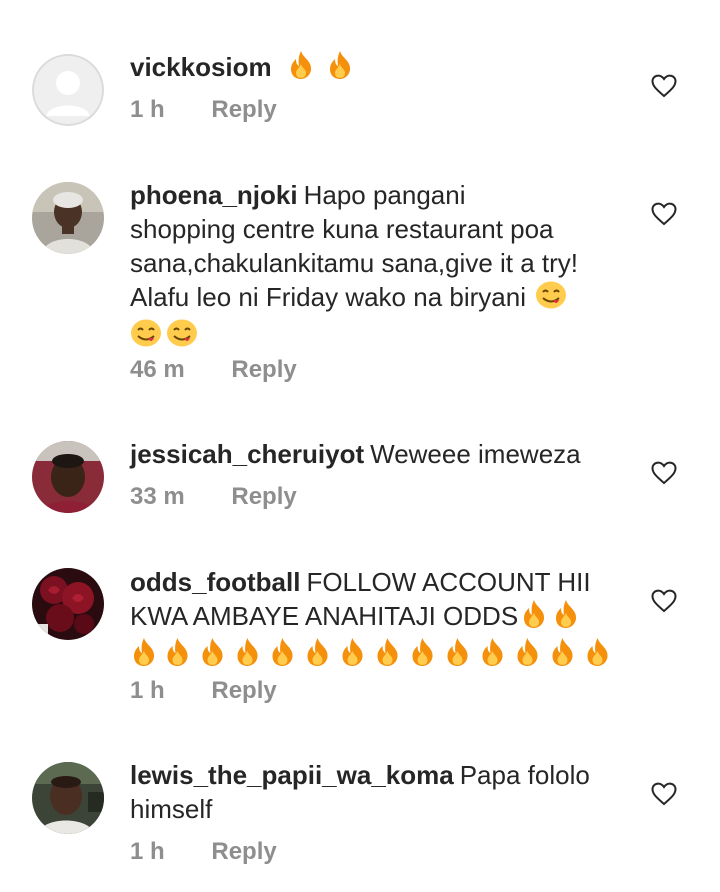  I want to click on default-avatar-icon, so click(68, 90).